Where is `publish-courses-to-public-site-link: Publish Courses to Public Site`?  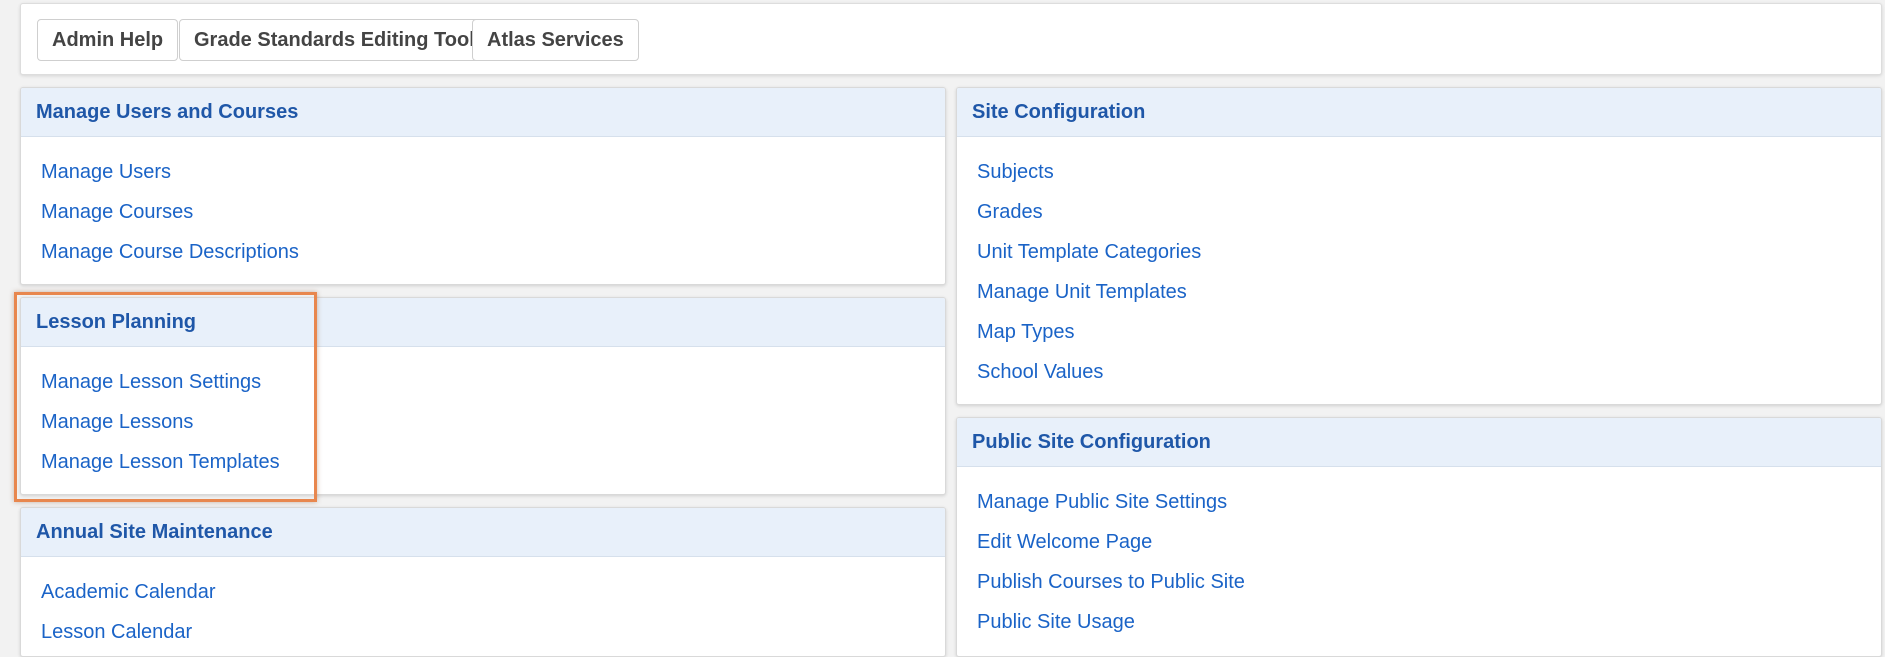 publish-courses-to-public-site-link: Publish Courses to Public Site is located at coordinates (1429, 582).